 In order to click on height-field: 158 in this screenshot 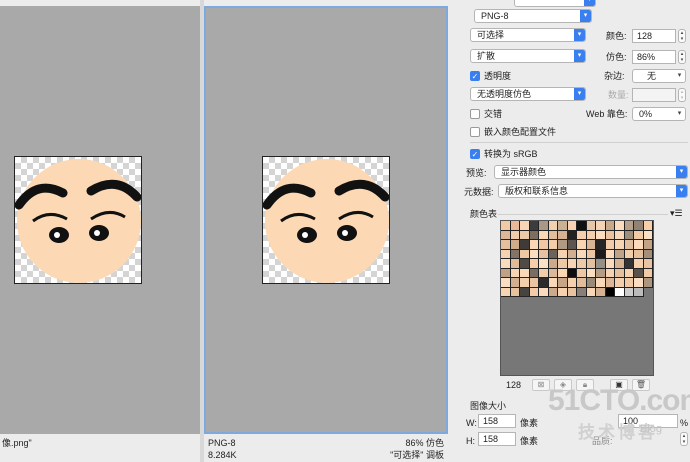, I will do `click(497, 439)`.